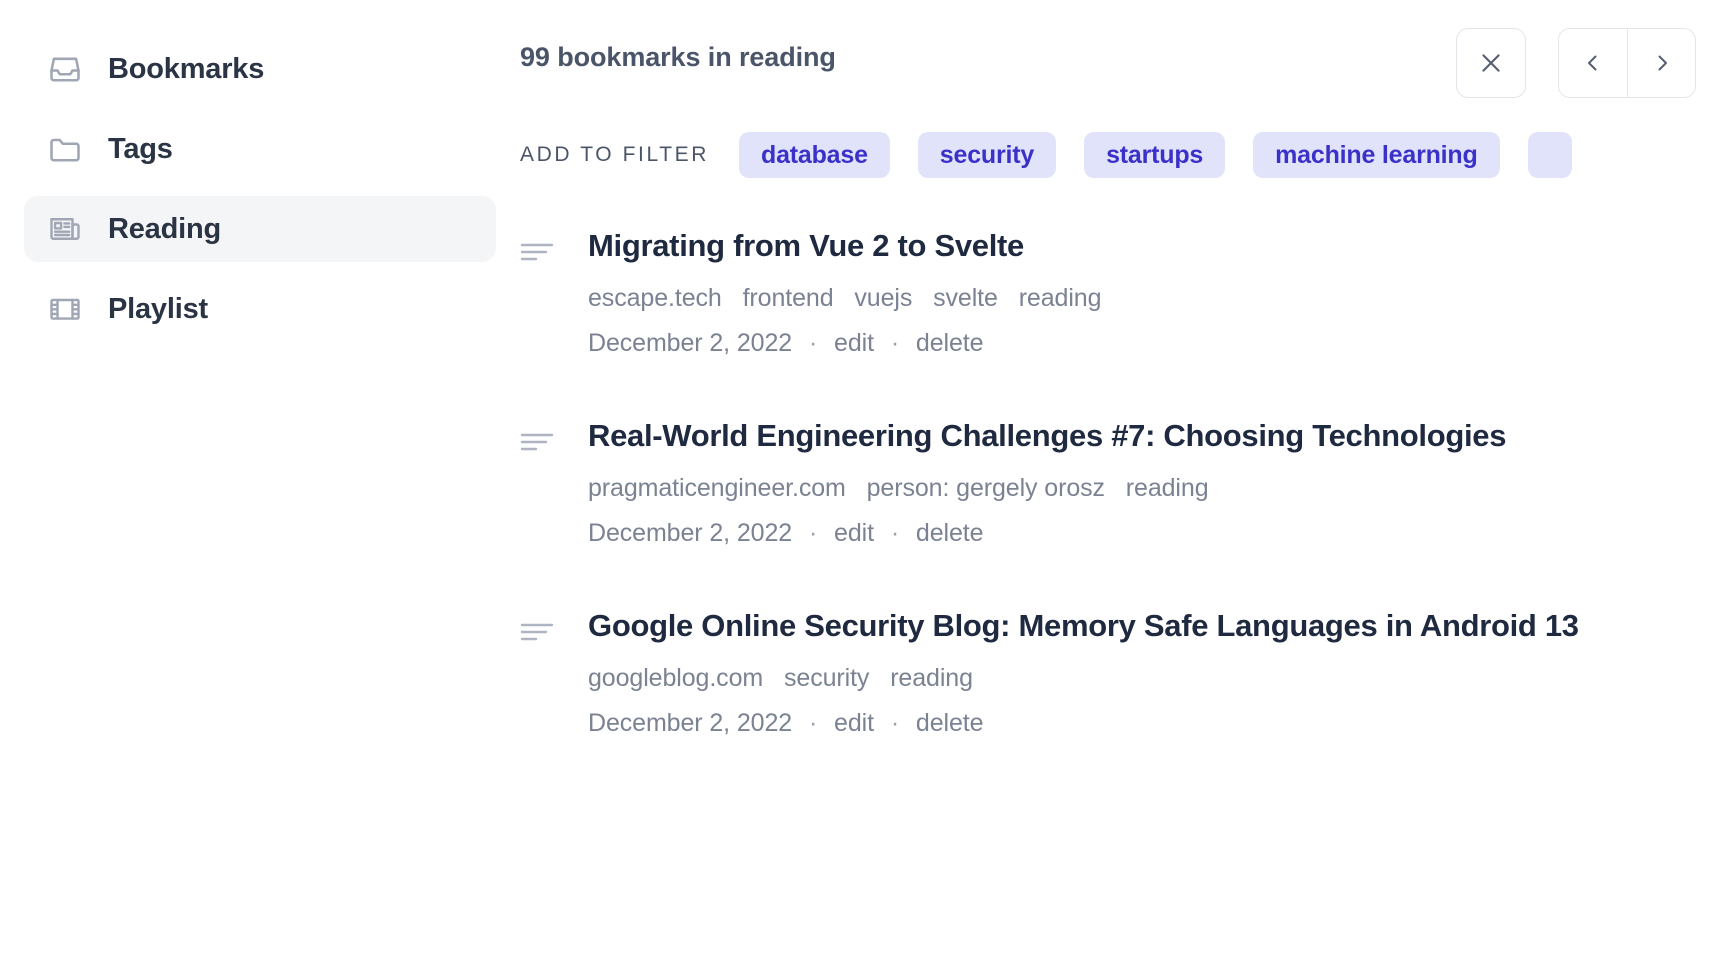  Describe the element at coordinates (1103, 246) in the screenshot. I see `bookmark-title: Migrating from Vue 2 to Svelte` at that location.